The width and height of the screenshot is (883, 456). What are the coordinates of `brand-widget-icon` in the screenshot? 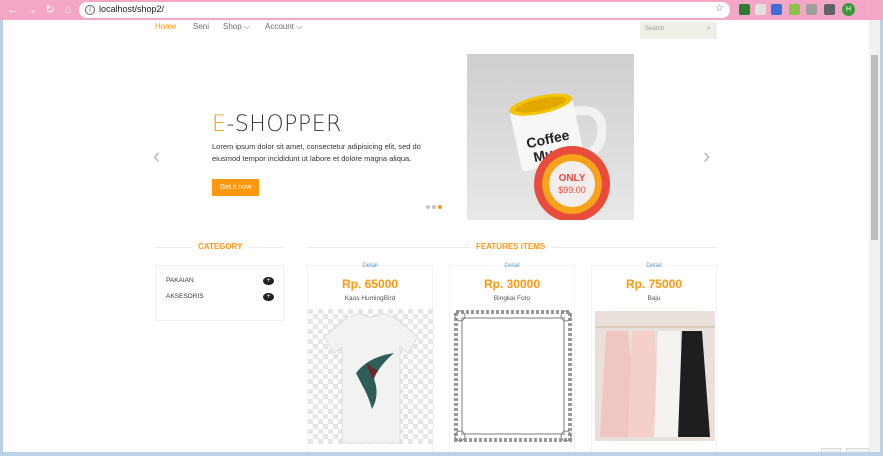 It's located at (831, 450).